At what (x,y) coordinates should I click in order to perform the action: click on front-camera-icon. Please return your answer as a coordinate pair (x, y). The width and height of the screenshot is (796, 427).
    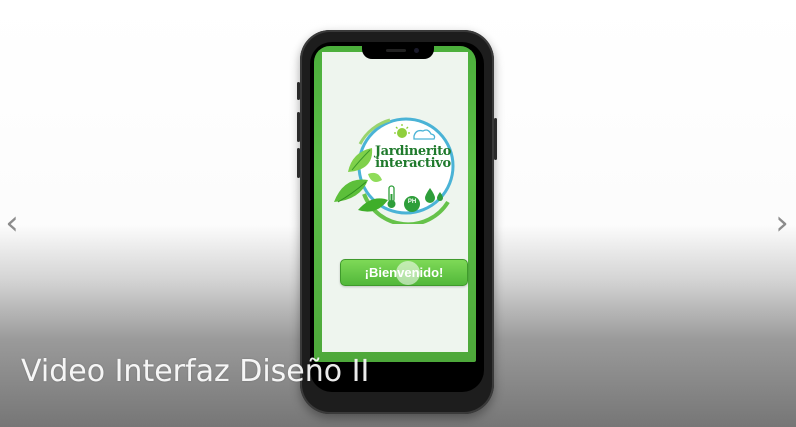
    Looking at the image, I should click on (416, 50).